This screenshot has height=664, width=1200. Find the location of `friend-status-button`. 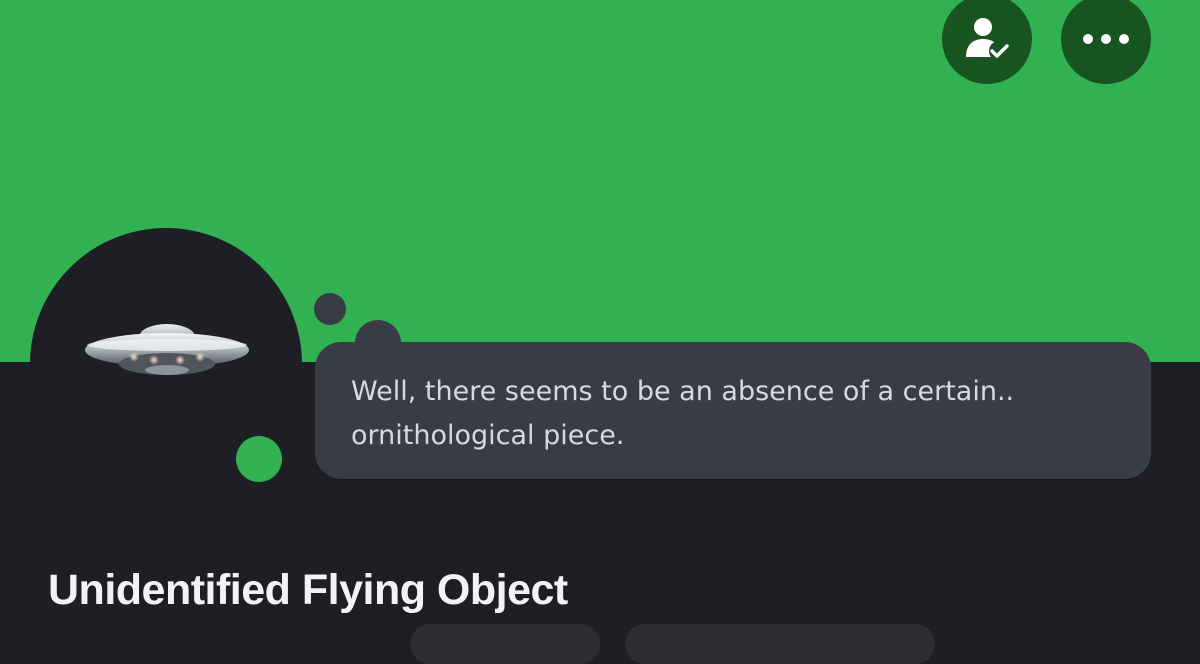

friend-status-button is located at coordinates (987, 42).